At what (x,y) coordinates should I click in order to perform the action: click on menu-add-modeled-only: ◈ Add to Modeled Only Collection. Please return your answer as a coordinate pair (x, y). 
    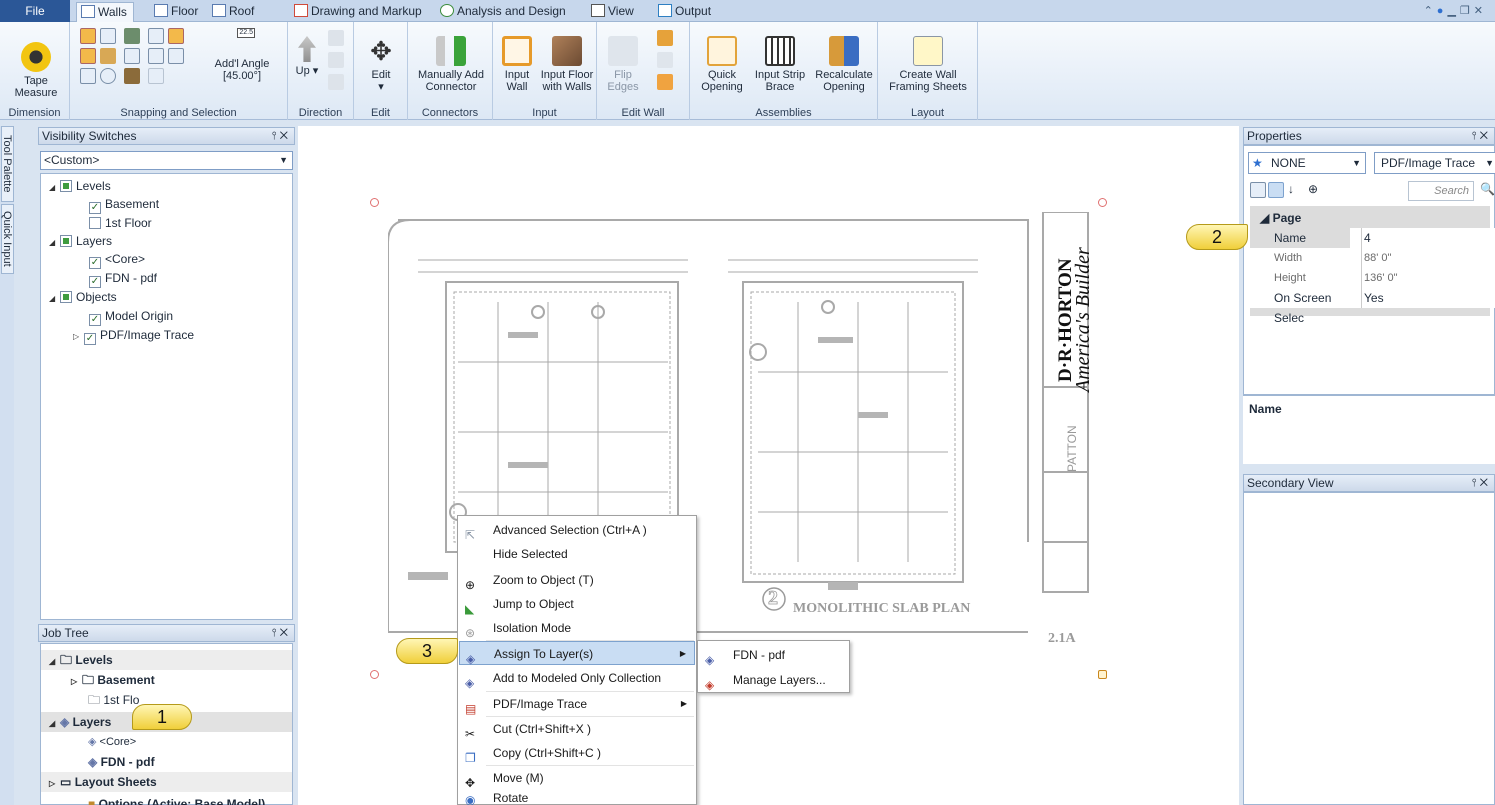
    Looking at the image, I should click on (577, 678).